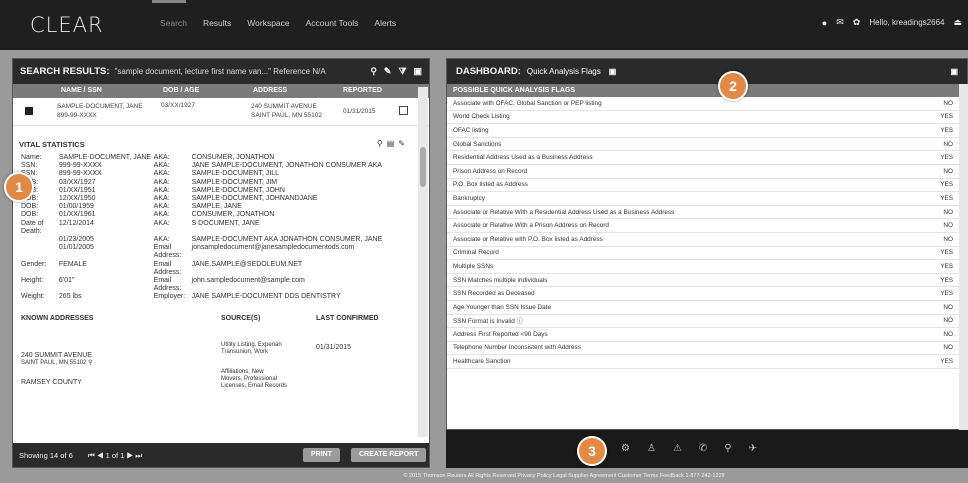 The width and height of the screenshot is (968, 483). Describe the element at coordinates (688, 320) in the screenshot. I see `flag-label: SSN Format is Invalid ⓘ` at that location.